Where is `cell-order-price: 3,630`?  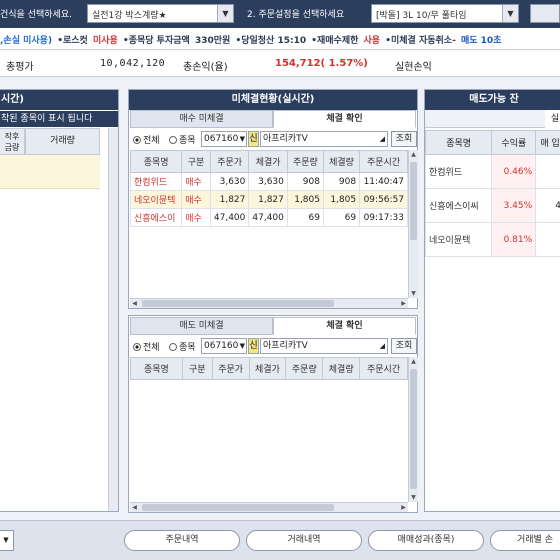
cell-order-price: 3,630 is located at coordinates (229, 181).